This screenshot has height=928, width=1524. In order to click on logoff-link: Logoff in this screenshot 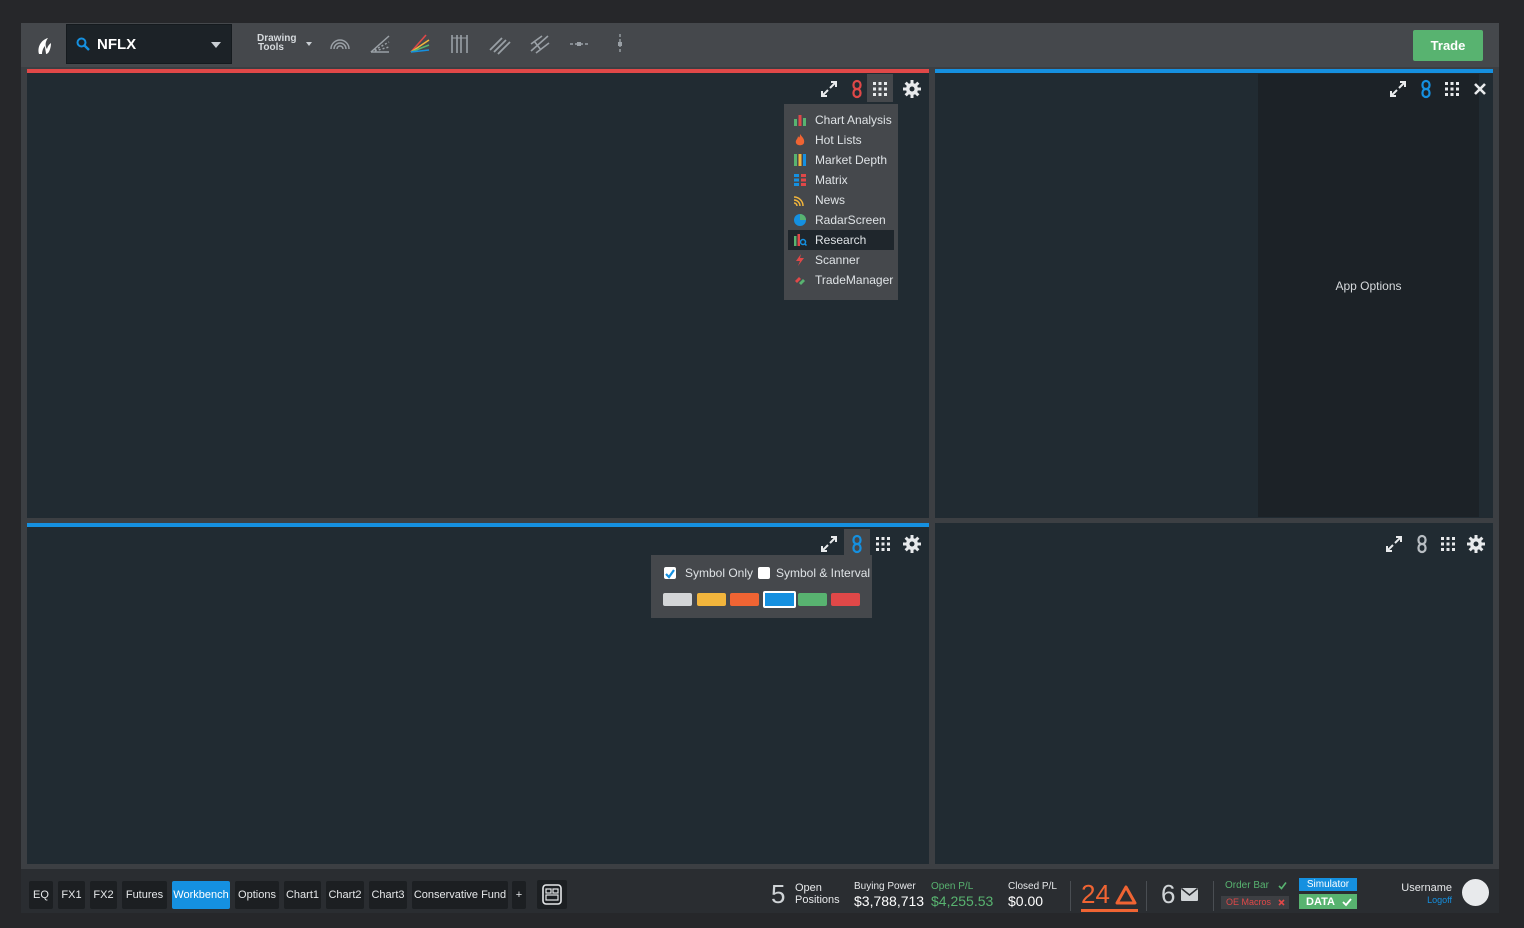, I will do `click(1439, 900)`.